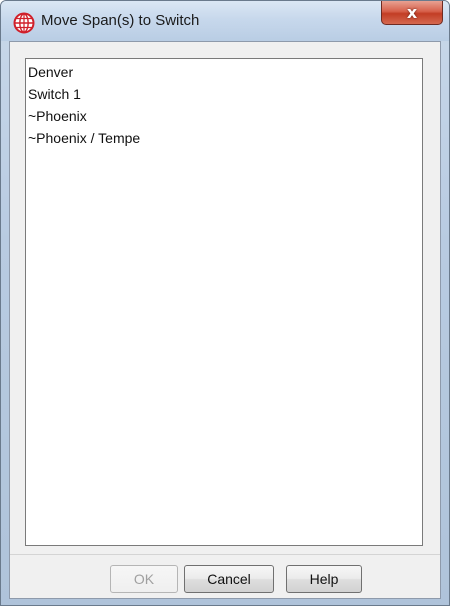  What do you see at coordinates (225, 21) in the screenshot?
I see `title-bar: Move Span(s) to Switch x` at bounding box center [225, 21].